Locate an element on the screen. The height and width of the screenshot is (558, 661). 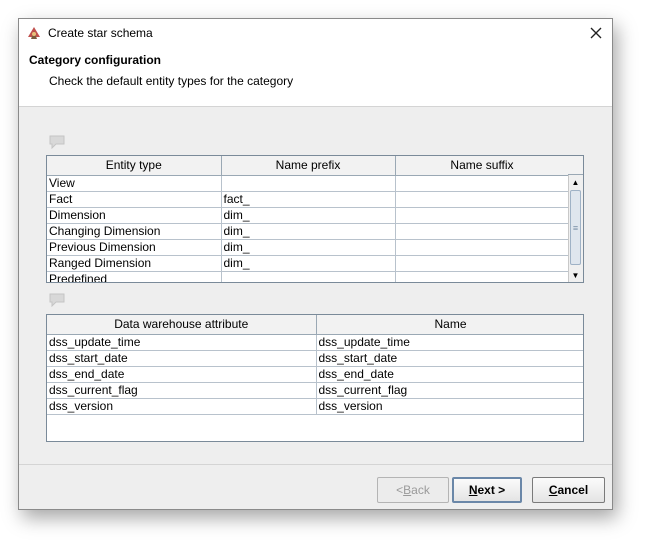
back-button: < Back is located at coordinates (413, 490).